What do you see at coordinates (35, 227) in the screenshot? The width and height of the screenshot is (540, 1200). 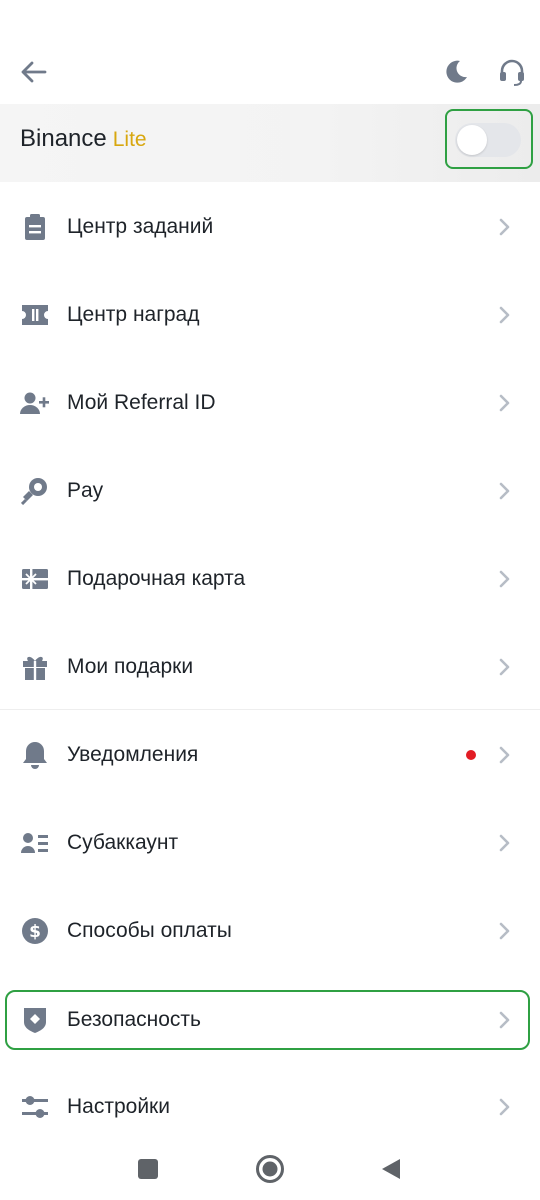 I see `clipboard-icon` at bounding box center [35, 227].